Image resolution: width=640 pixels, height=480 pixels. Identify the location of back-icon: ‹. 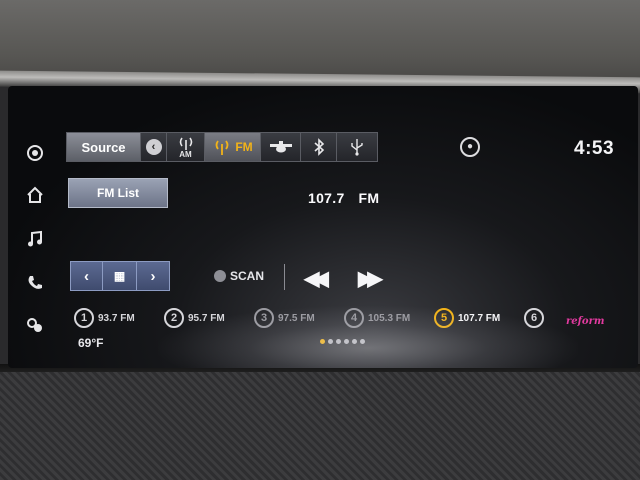
(153, 147).